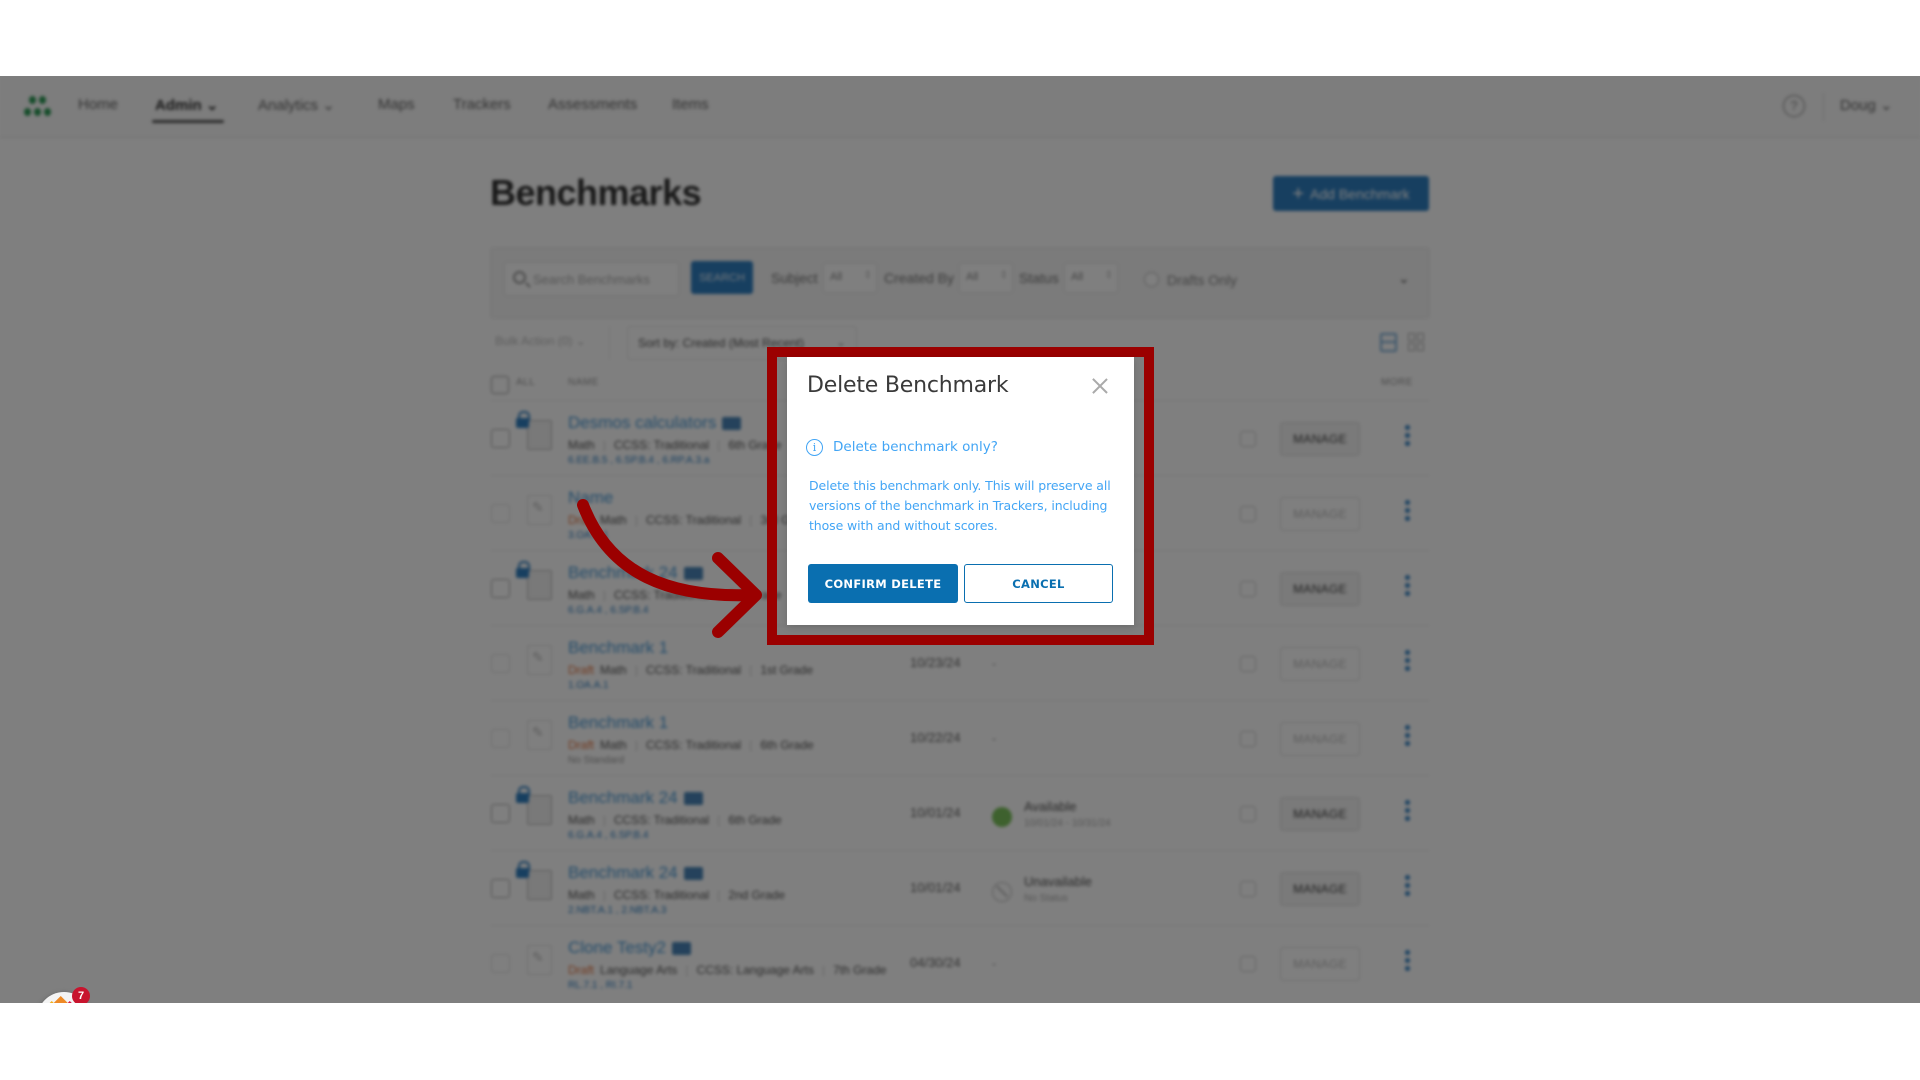  What do you see at coordinates (814, 447) in the screenshot?
I see `info-icon: i` at bounding box center [814, 447].